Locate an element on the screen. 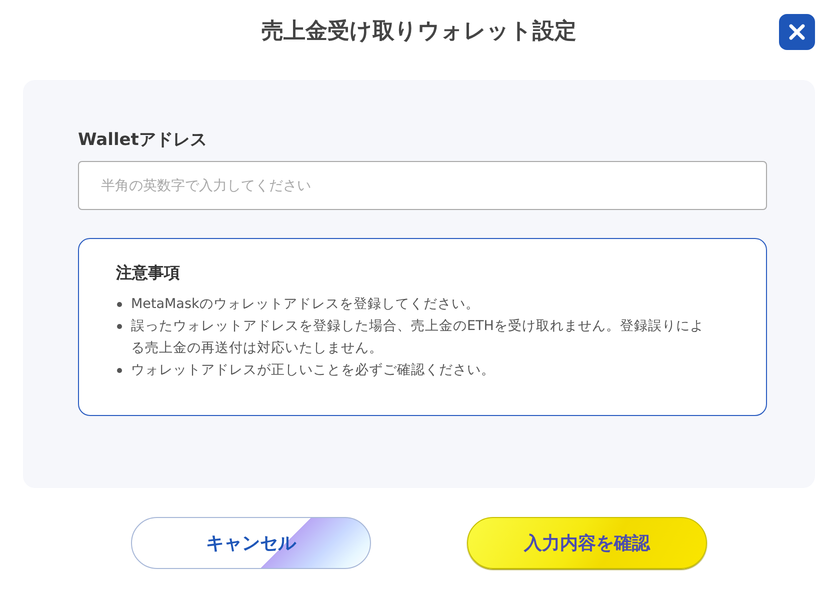  field-label: Walletアドレス is located at coordinates (142, 140).